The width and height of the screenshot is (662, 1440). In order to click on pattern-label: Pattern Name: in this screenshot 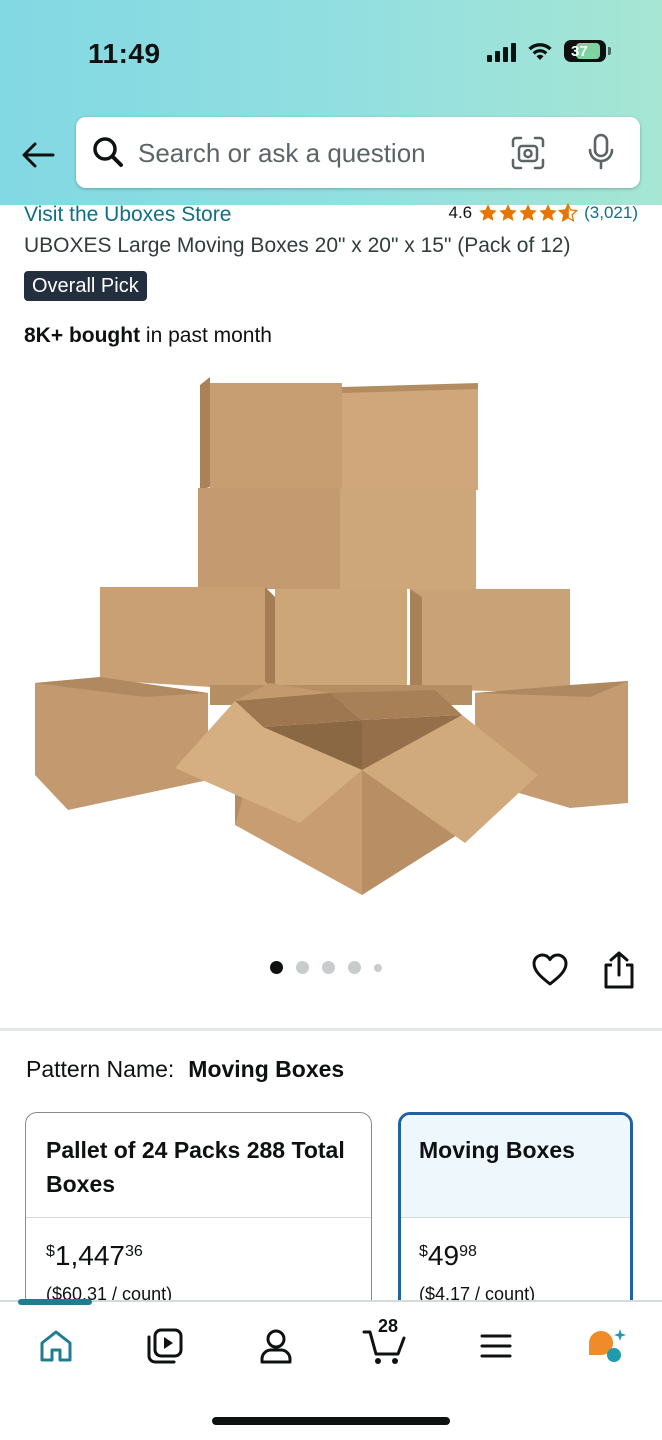, I will do `click(100, 1069)`.